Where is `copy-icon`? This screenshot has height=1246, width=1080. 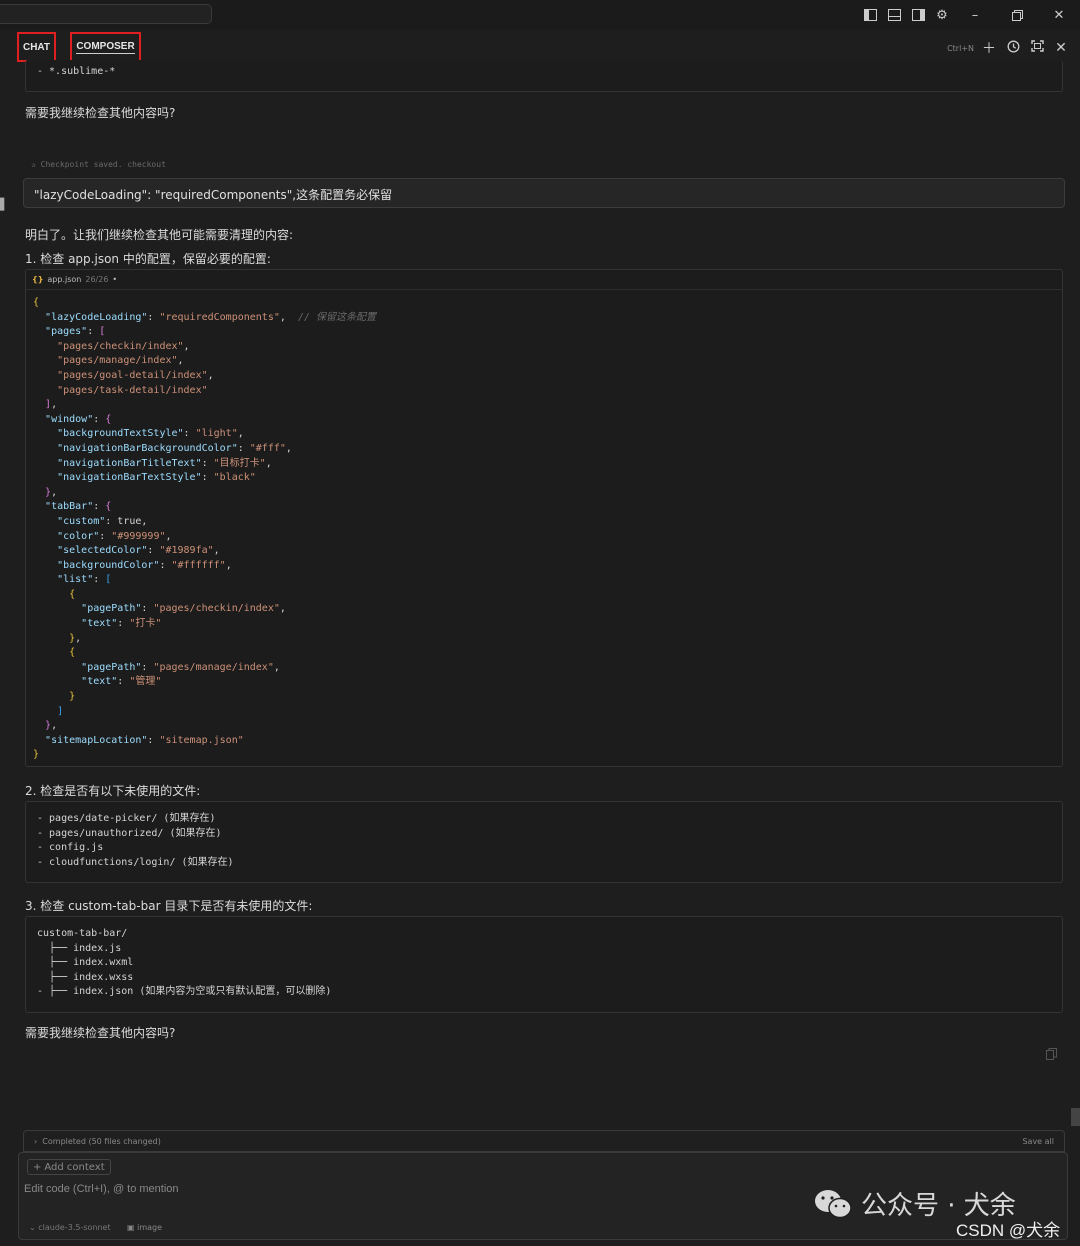
copy-icon is located at coordinates (1053, 1055).